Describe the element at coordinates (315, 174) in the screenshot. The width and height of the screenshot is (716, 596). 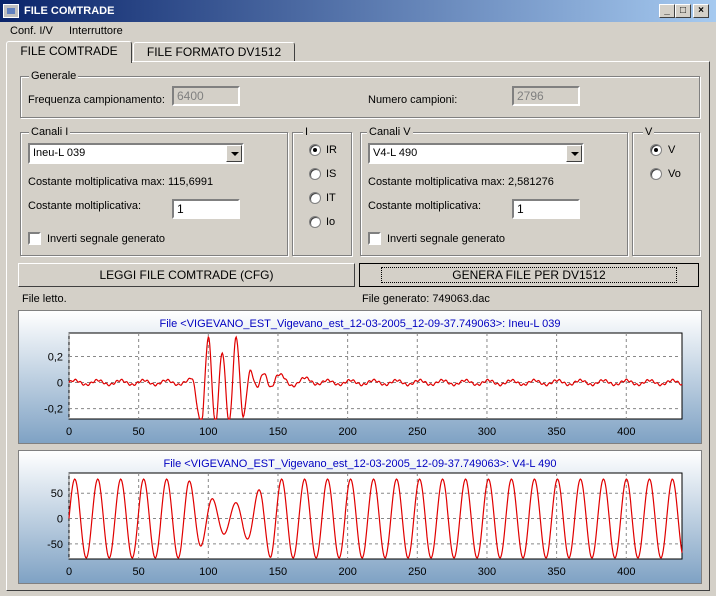
I see `radio-is` at that location.